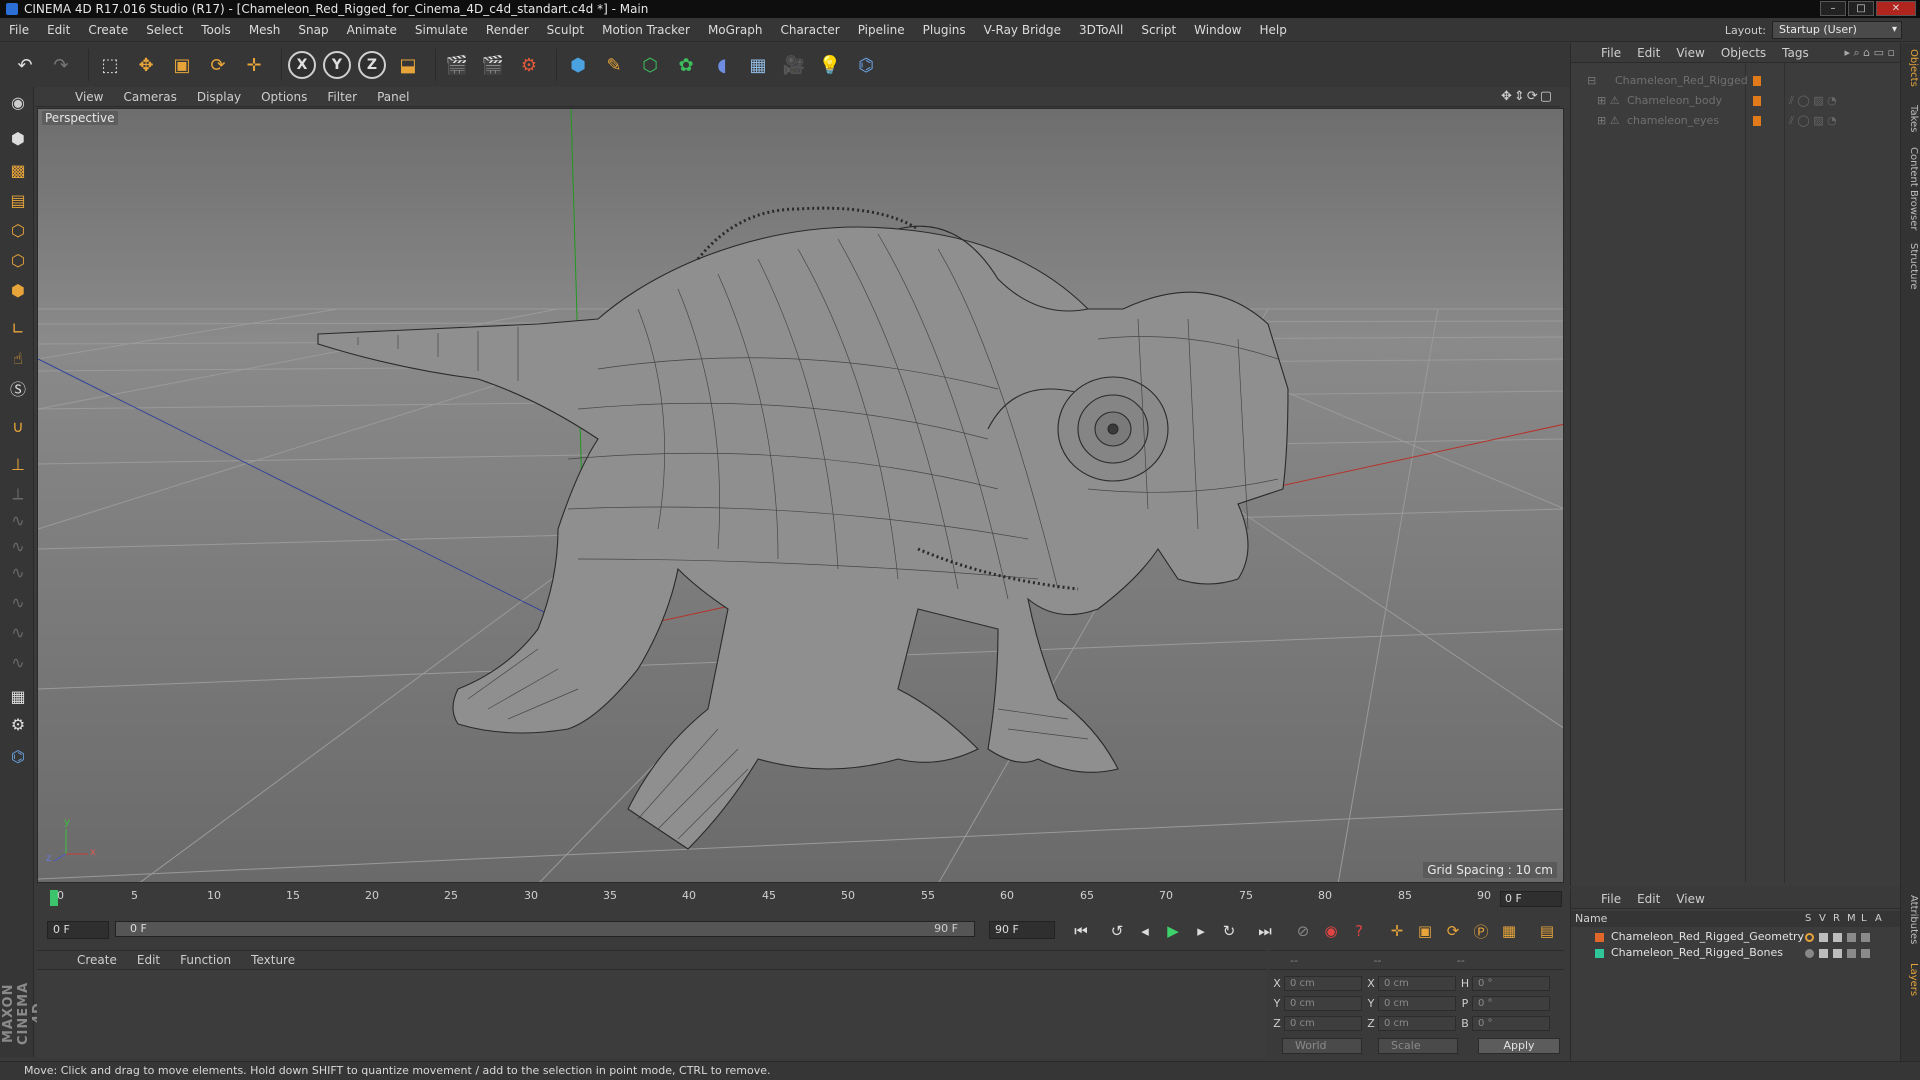  I want to click on move-tool-icon: ✥, so click(146, 65).